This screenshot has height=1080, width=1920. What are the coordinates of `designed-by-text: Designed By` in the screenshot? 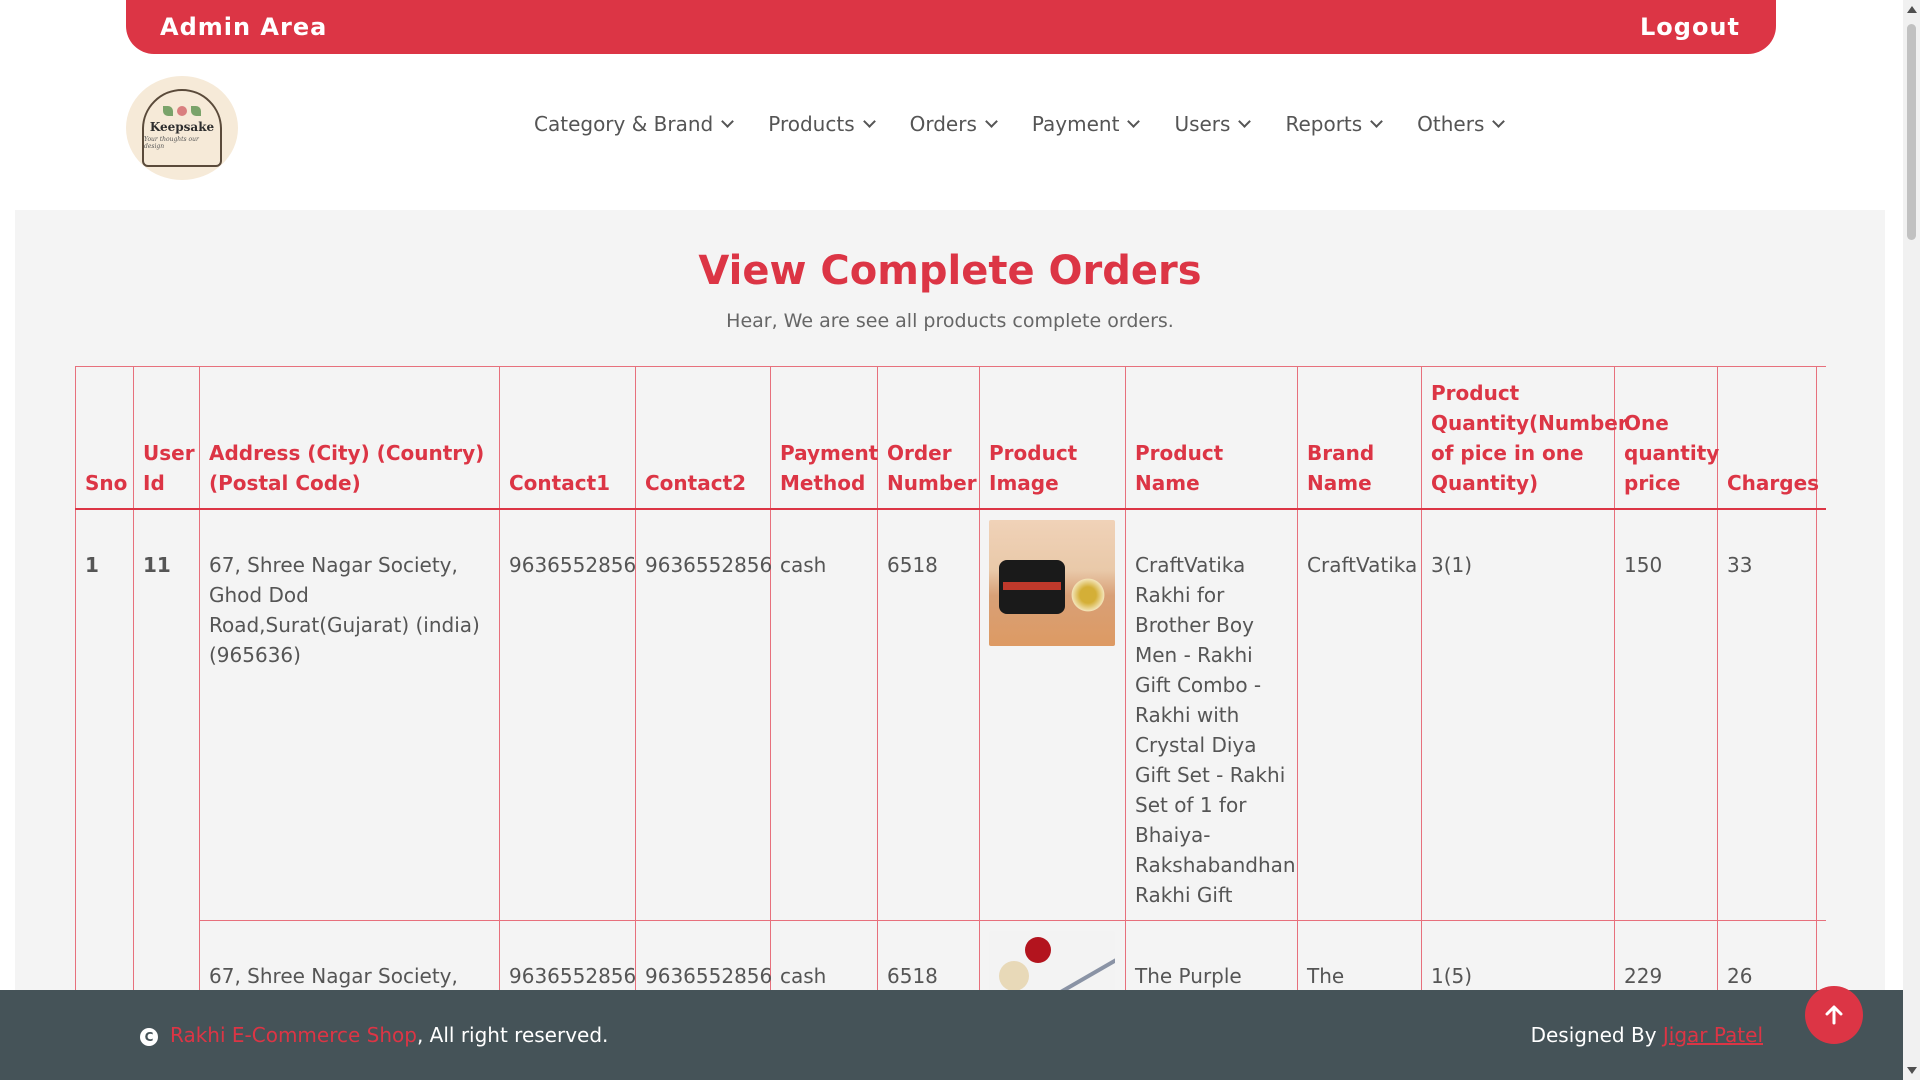 It's located at (1596, 1035).